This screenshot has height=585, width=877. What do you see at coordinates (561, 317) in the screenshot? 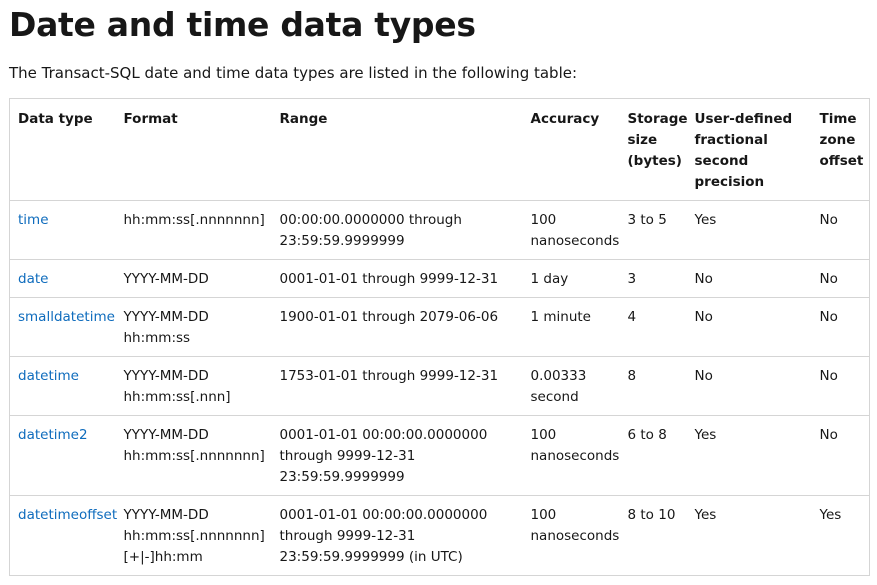
I see `cell-accuracy-line: 1 minute` at bounding box center [561, 317].